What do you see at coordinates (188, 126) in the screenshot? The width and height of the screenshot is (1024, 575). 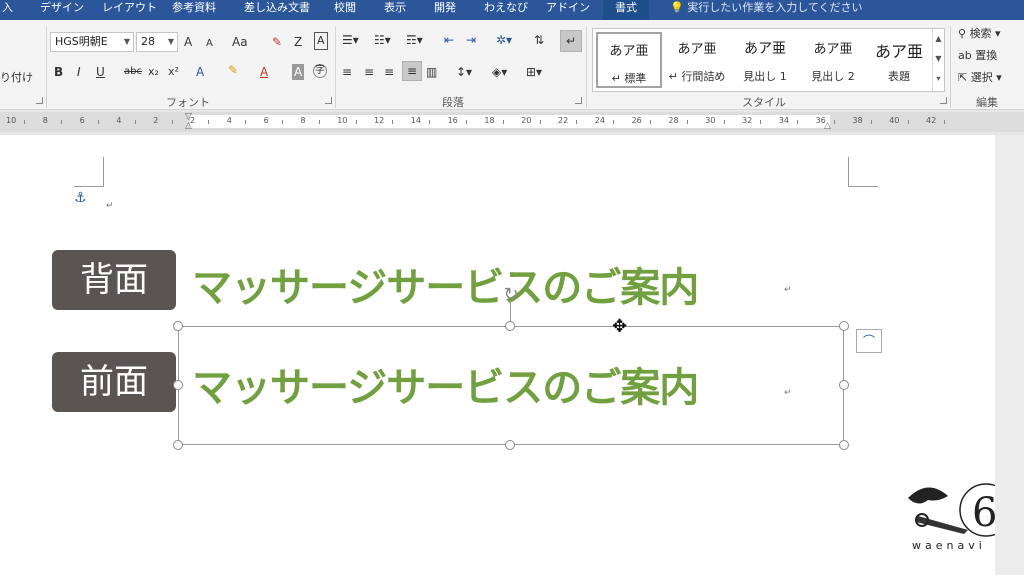 I see `hanging-indent-icon: △` at bounding box center [188, 126].